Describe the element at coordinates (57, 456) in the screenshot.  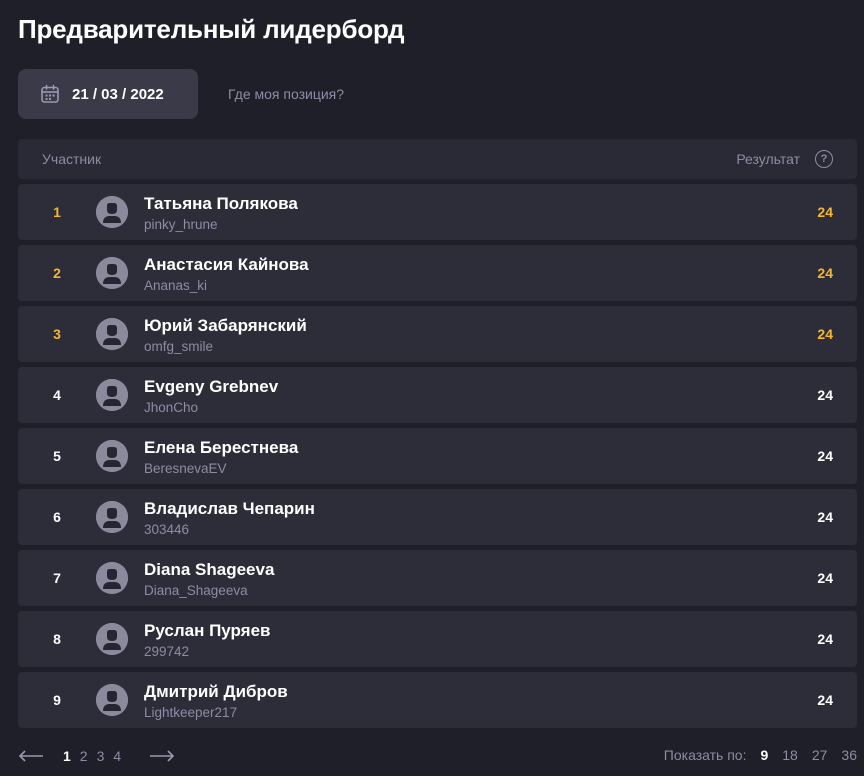
I see `rank: 5` at that location.